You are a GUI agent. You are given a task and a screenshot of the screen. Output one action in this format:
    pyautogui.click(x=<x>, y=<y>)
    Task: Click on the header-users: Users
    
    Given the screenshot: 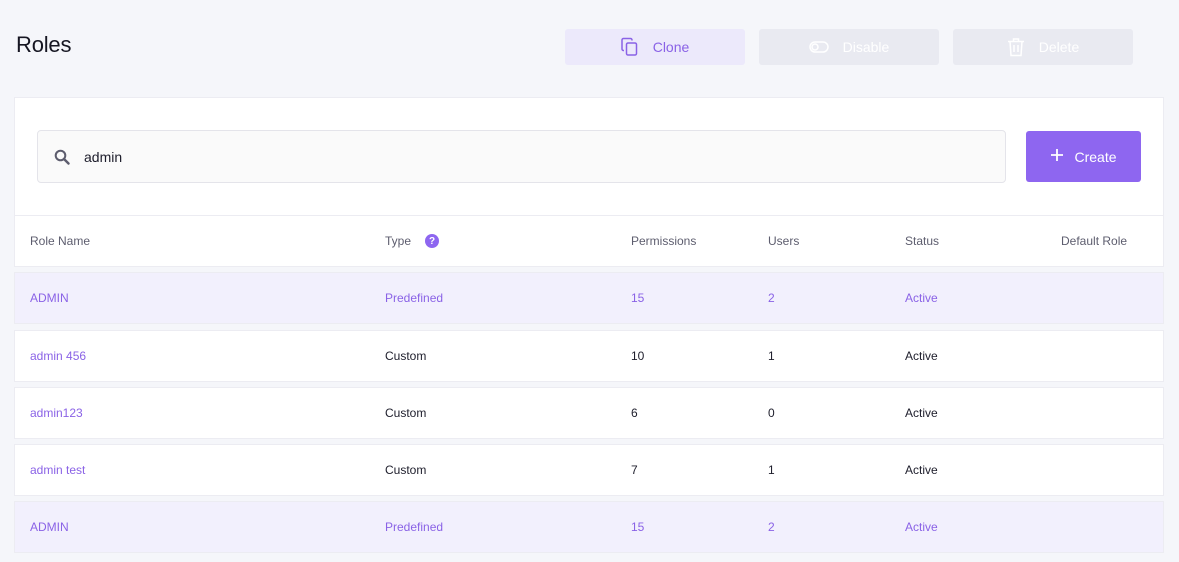 What is the action you would take?
    pyautogui.click(x=783, y=241)
    